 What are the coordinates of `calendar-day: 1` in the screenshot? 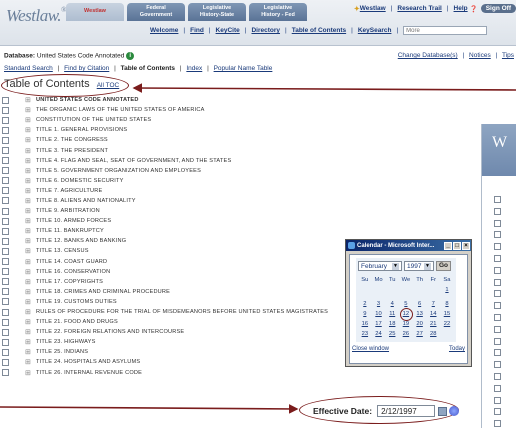 It's located at (447, 290).